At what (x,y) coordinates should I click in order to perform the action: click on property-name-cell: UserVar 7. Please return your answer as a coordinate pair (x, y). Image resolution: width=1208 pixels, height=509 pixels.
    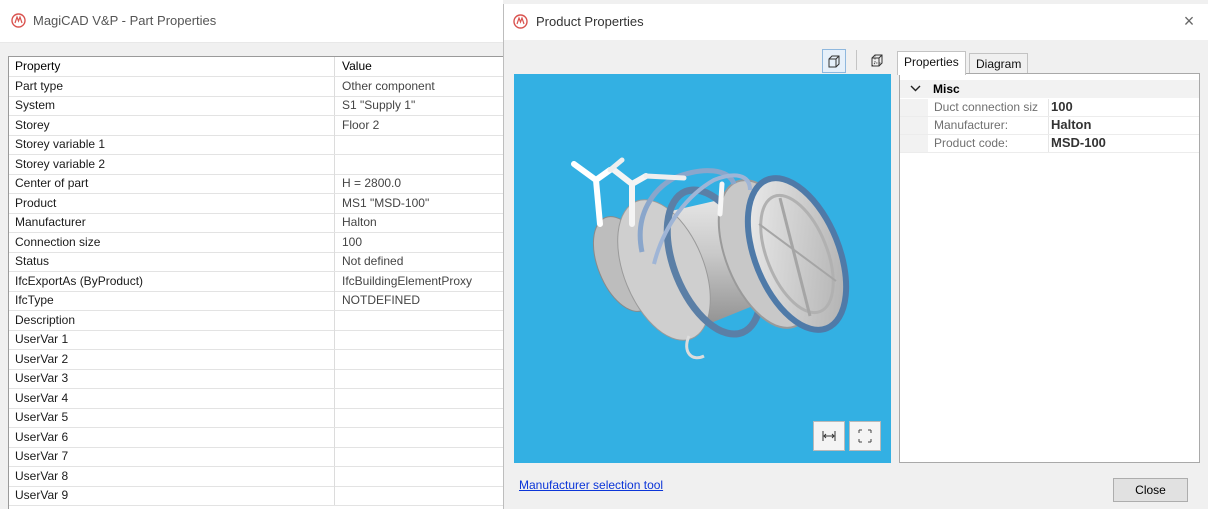
    Looking at the image, I should click on (42, 456).